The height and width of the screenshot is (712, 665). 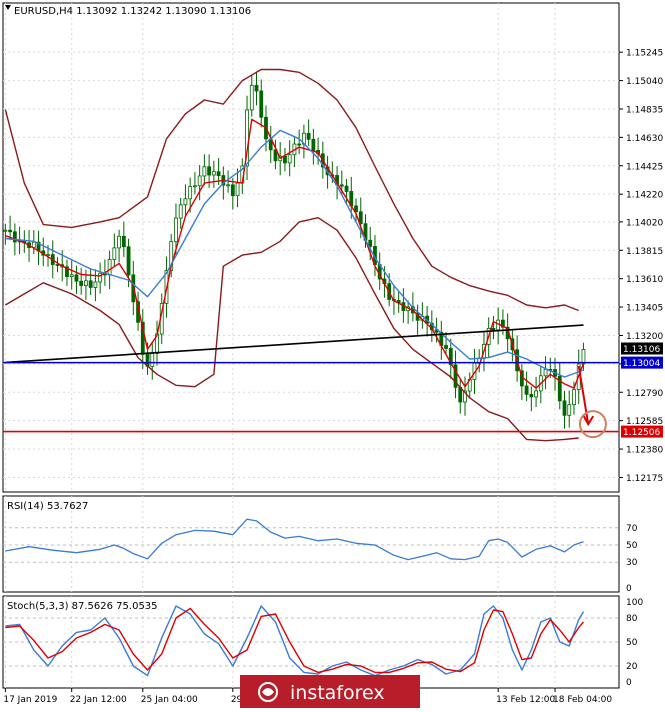 I want to click on rsi-title: RSI(14) 53.7627, so click(x=47, y=506).